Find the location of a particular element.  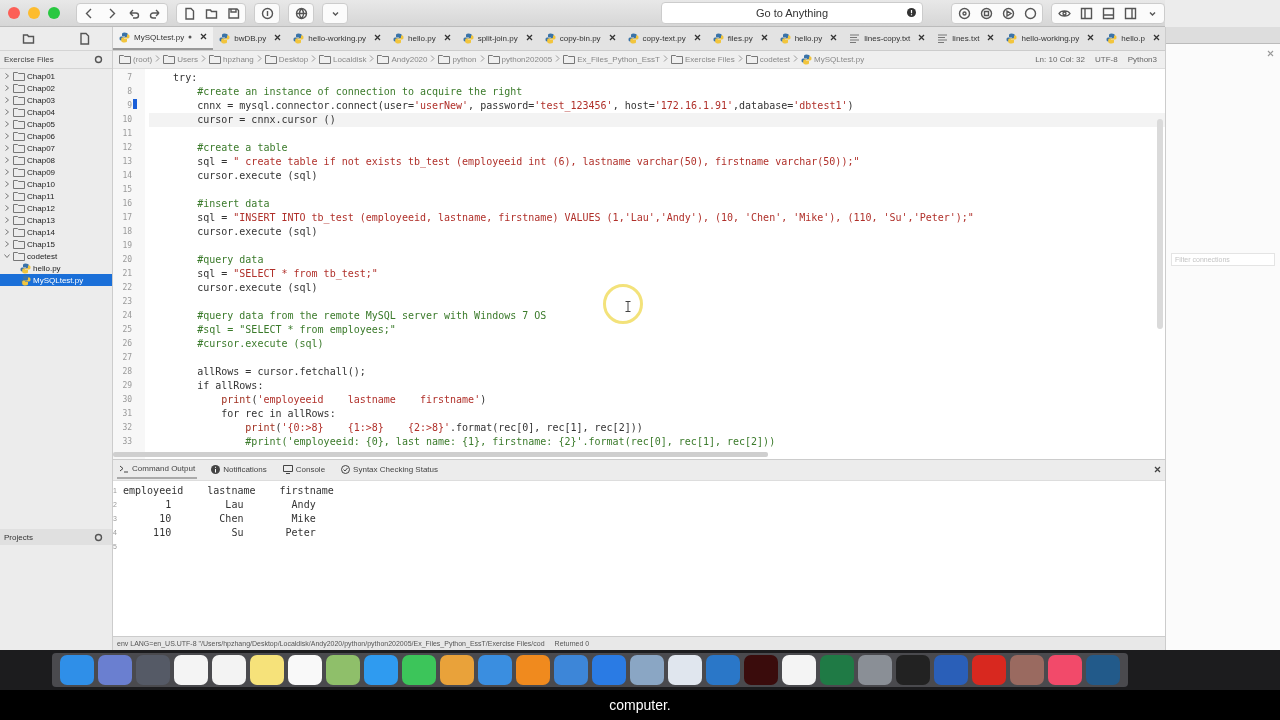

tree-item: Chap04 is located at coordinates (56, 112).